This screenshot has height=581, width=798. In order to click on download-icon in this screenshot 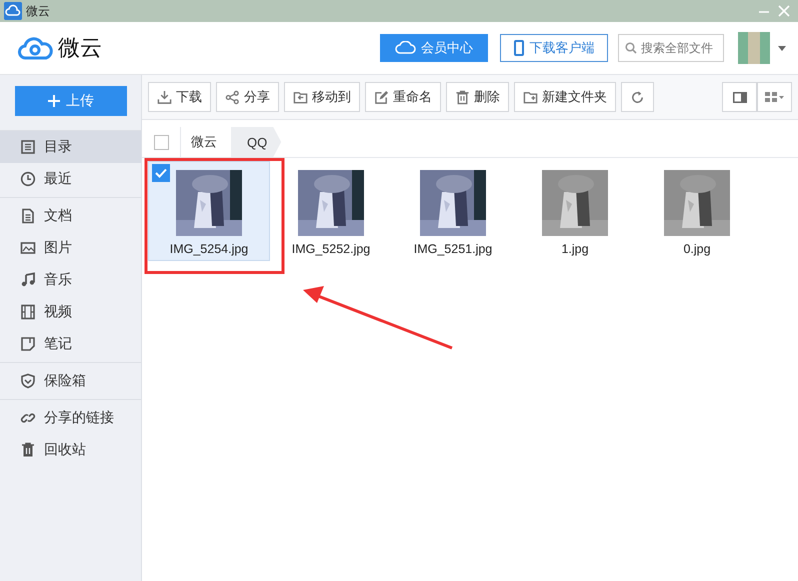, I will do `click(164, 97)`.